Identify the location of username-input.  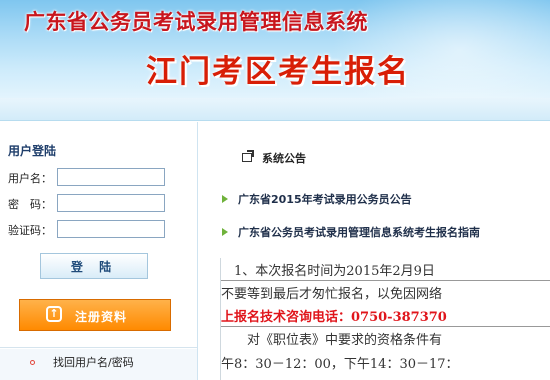
(111, 177).